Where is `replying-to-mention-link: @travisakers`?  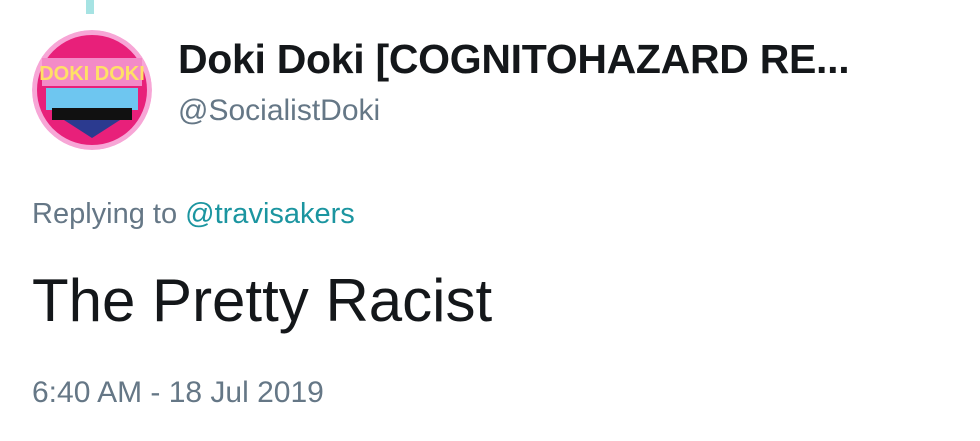
replying-to-mention-link: @travisakers is located at coordinates (270, 214).